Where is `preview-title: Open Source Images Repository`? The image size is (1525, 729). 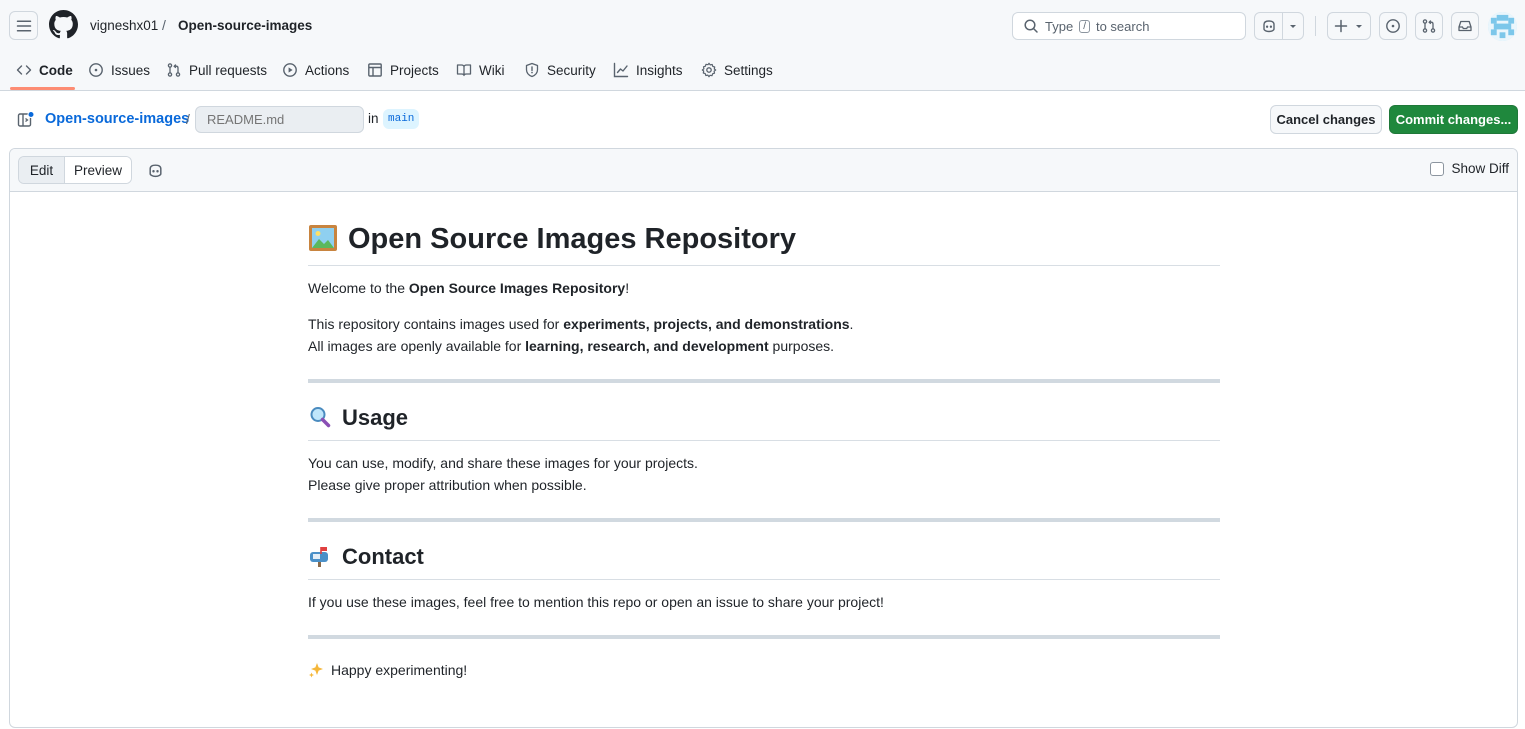 preview-title: Open Source Images Repository is located at coordinates (764, 244).